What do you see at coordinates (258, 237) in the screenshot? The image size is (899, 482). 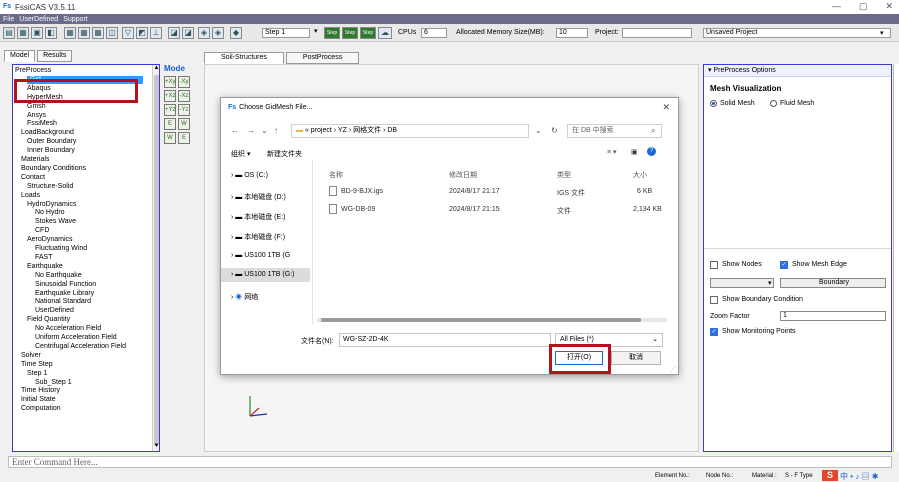 I see `nav-disk-f: › ▬ 本地磁盘 (F:)` at bounding box center [258, 237].